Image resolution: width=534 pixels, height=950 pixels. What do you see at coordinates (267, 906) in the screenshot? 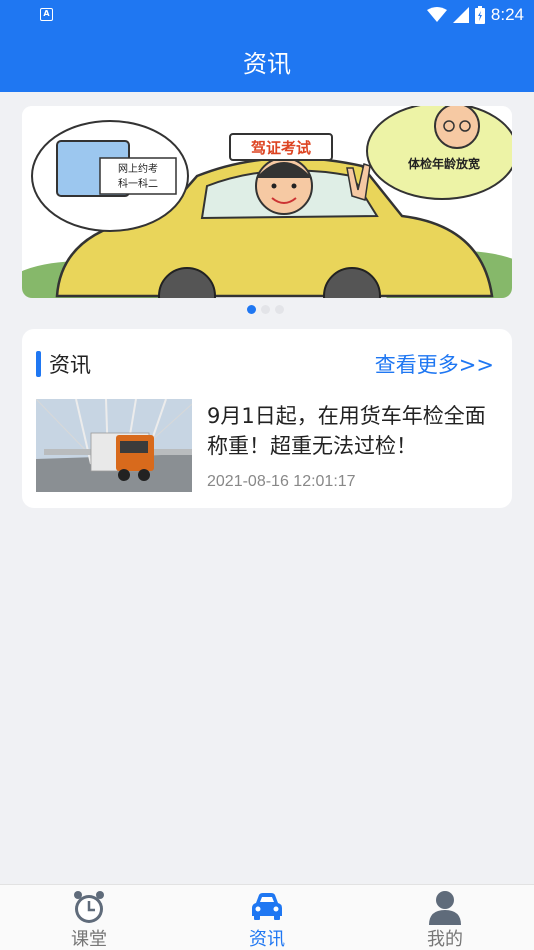
I see `car-icon` at bounding box center [267, 906].